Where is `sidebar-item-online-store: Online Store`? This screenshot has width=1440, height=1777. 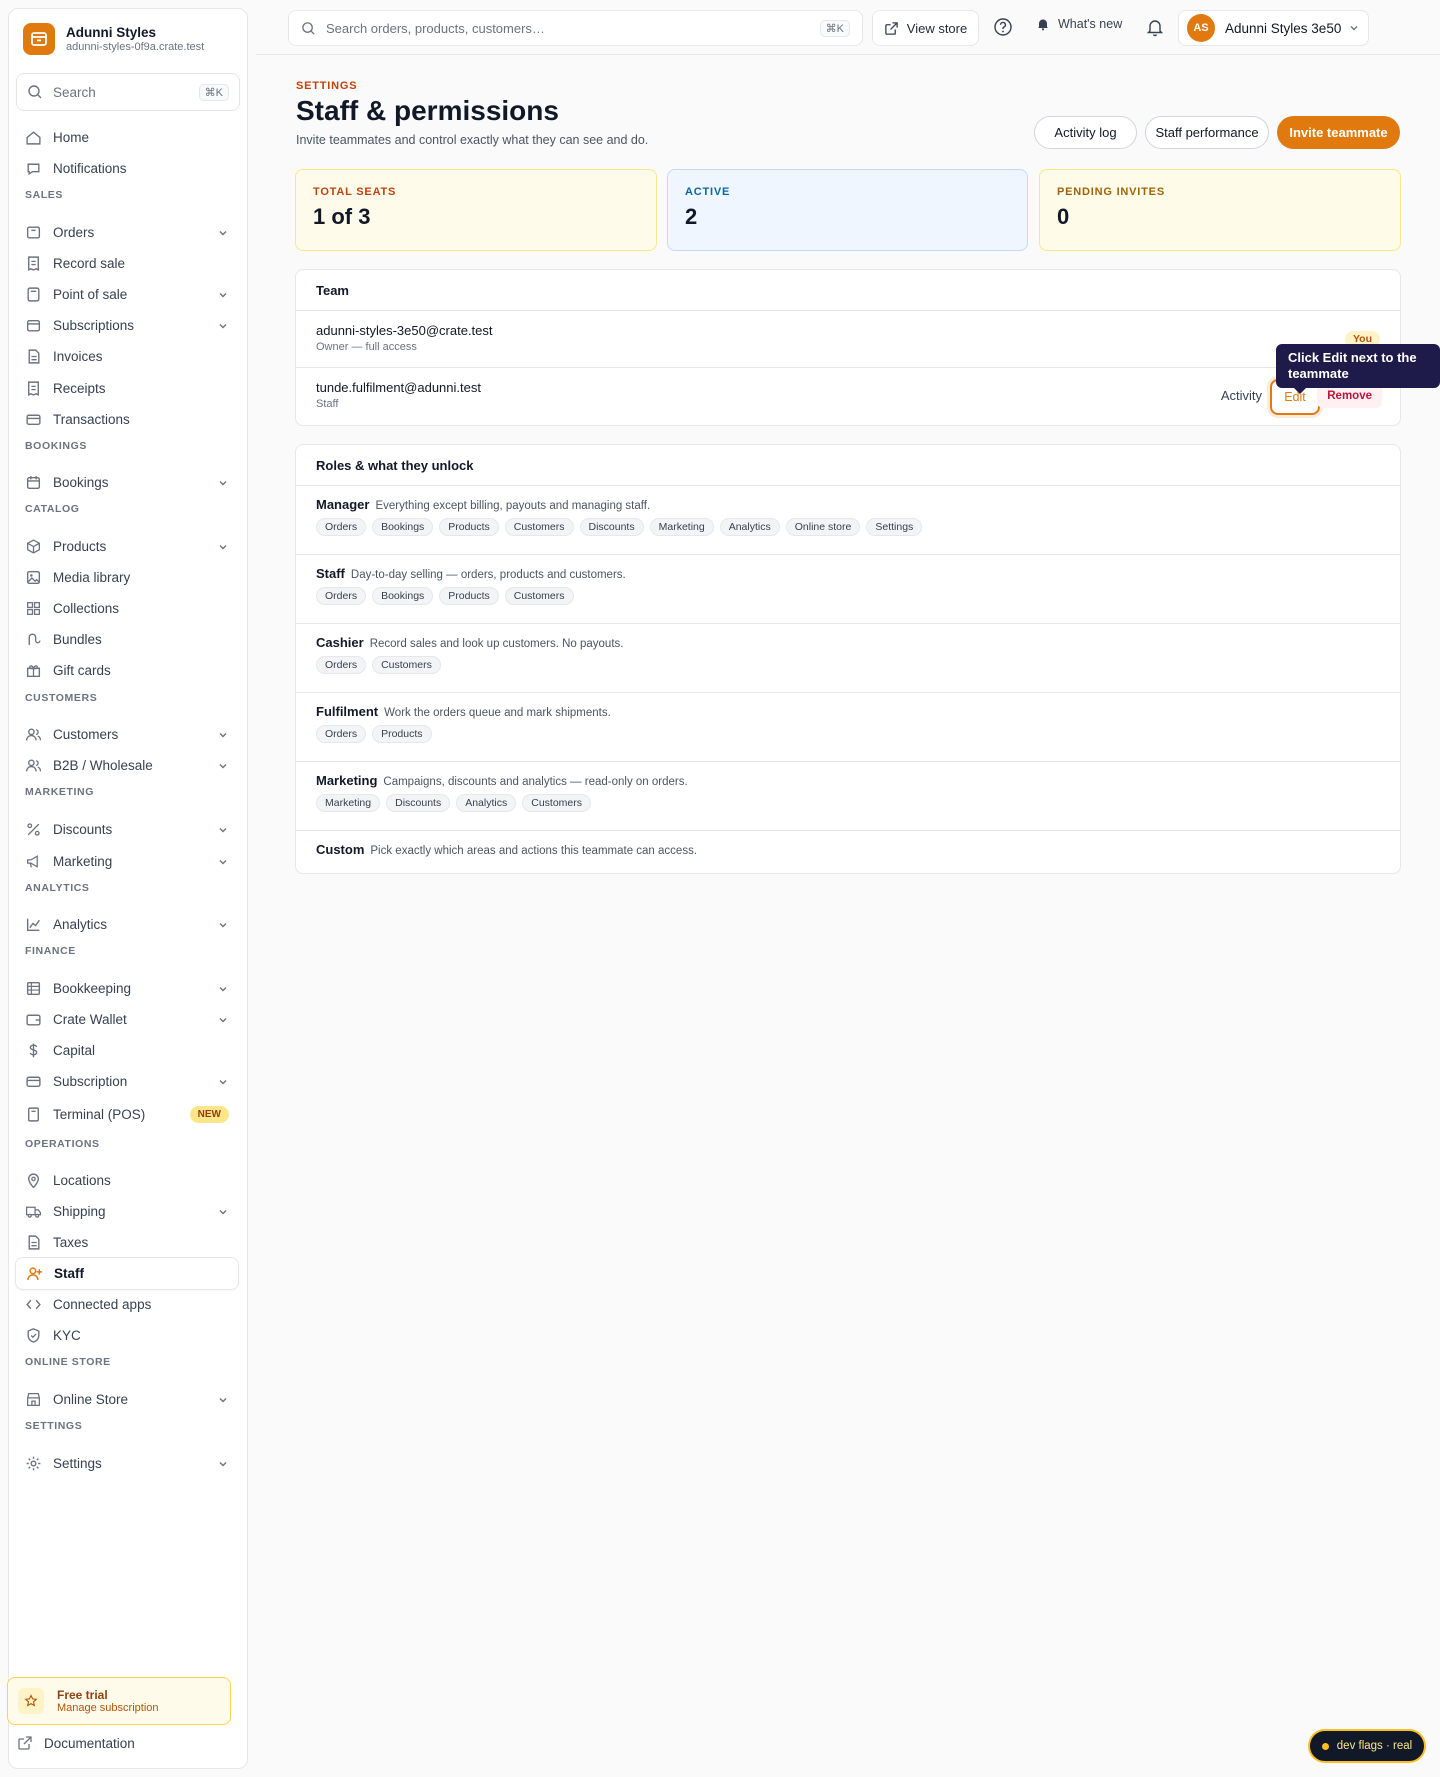
sidebar-item-online-store: Online Store is located at coordinates (127, 1399).